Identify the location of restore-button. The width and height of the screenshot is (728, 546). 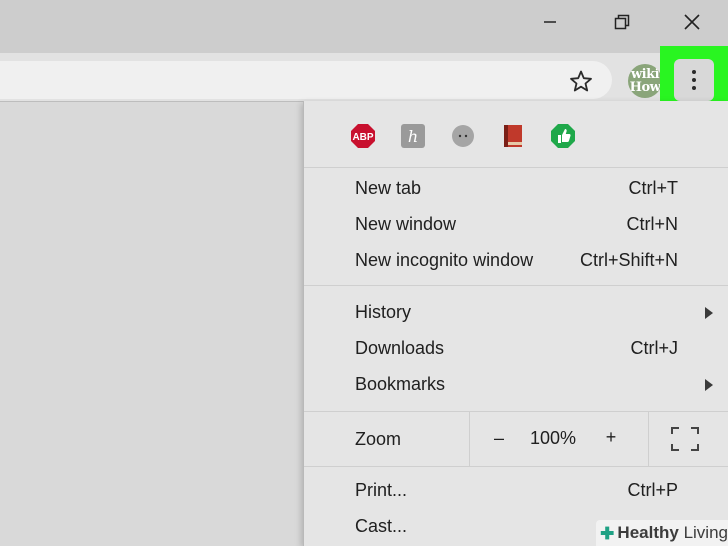
(622, 22).